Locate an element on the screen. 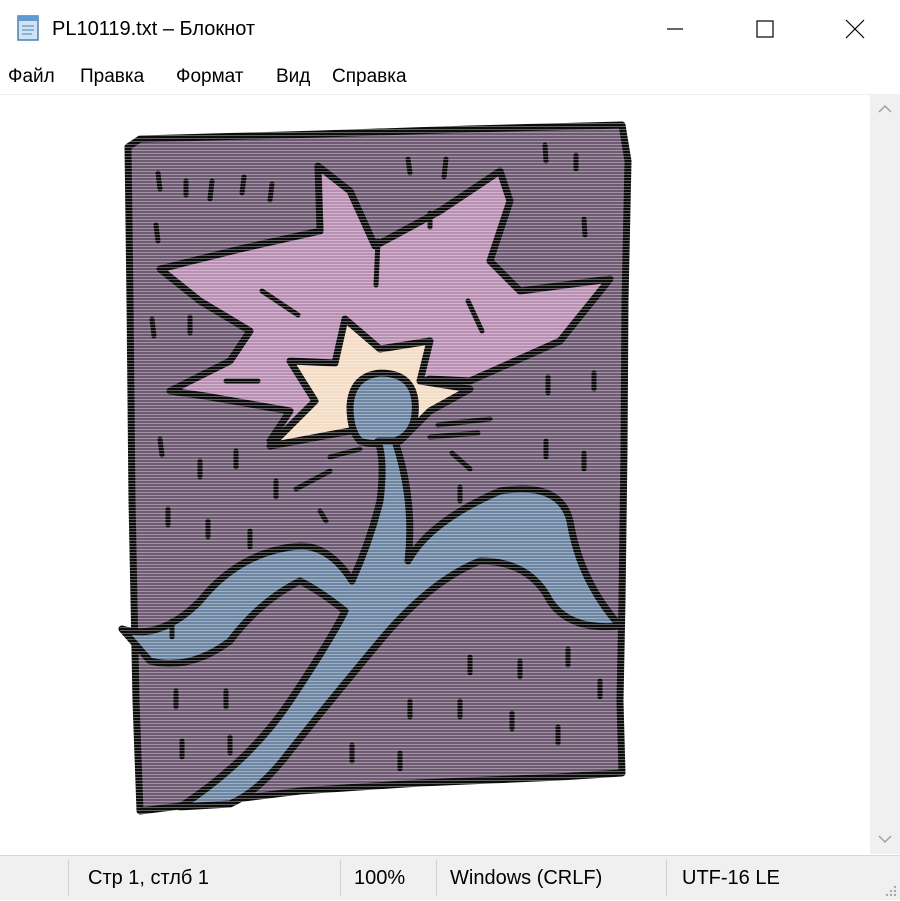 The height and width of the screenshot is (901, 900). line-ending: Windows (CRLF) is located at coordinates (526, 878).